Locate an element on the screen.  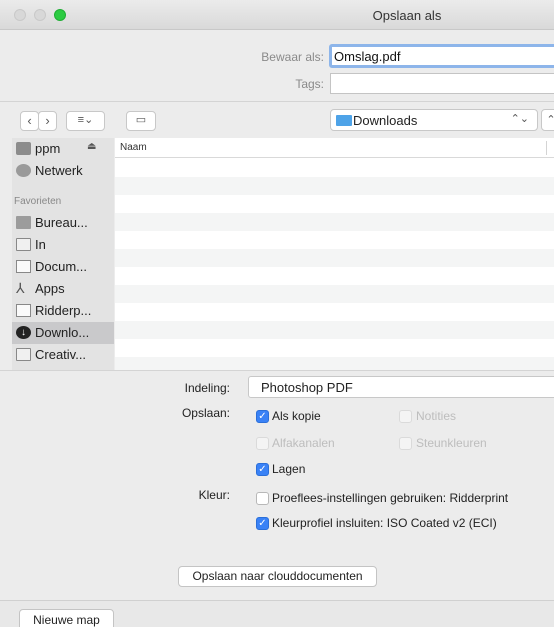
sidebar-item-label: ppm is located at coordinates (48, 148).